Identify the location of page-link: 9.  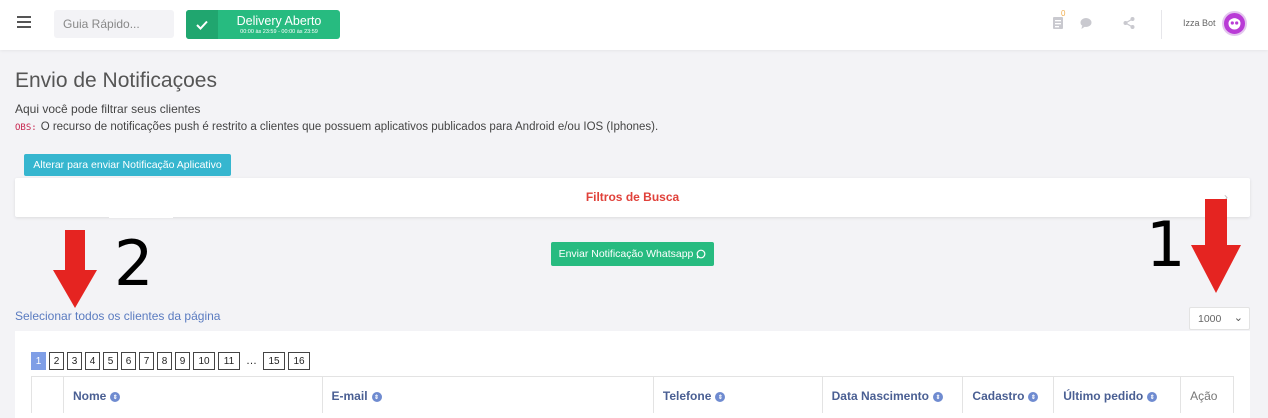
(182, 361).